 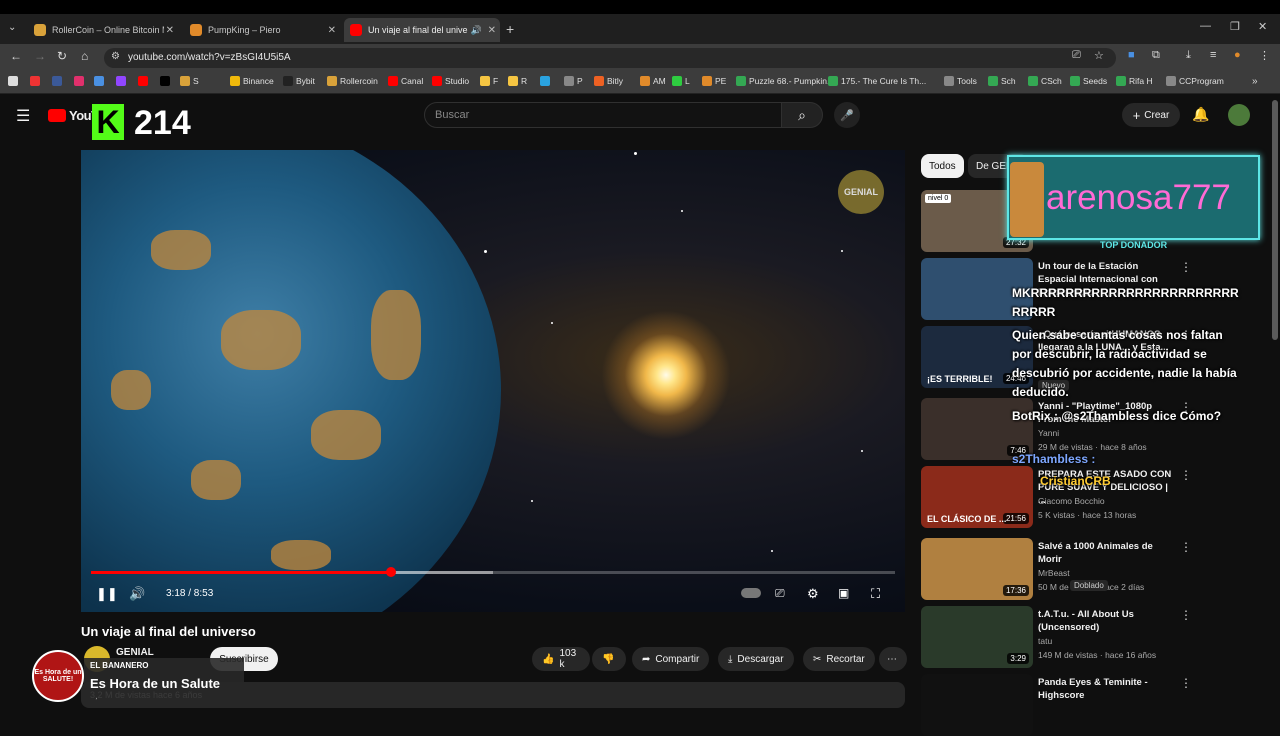 I want to click on settings-gear-icon: ⚙, so click(x=813, y=594).